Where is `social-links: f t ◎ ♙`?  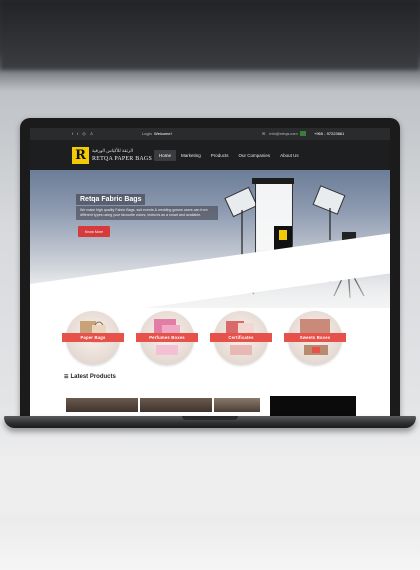 social-links: f t ◎ ♙ is located at coordinates (82, 133).